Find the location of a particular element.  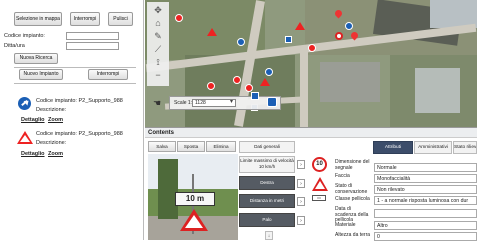

property-label: Altezza da terra is located at coordinates (353, 235).